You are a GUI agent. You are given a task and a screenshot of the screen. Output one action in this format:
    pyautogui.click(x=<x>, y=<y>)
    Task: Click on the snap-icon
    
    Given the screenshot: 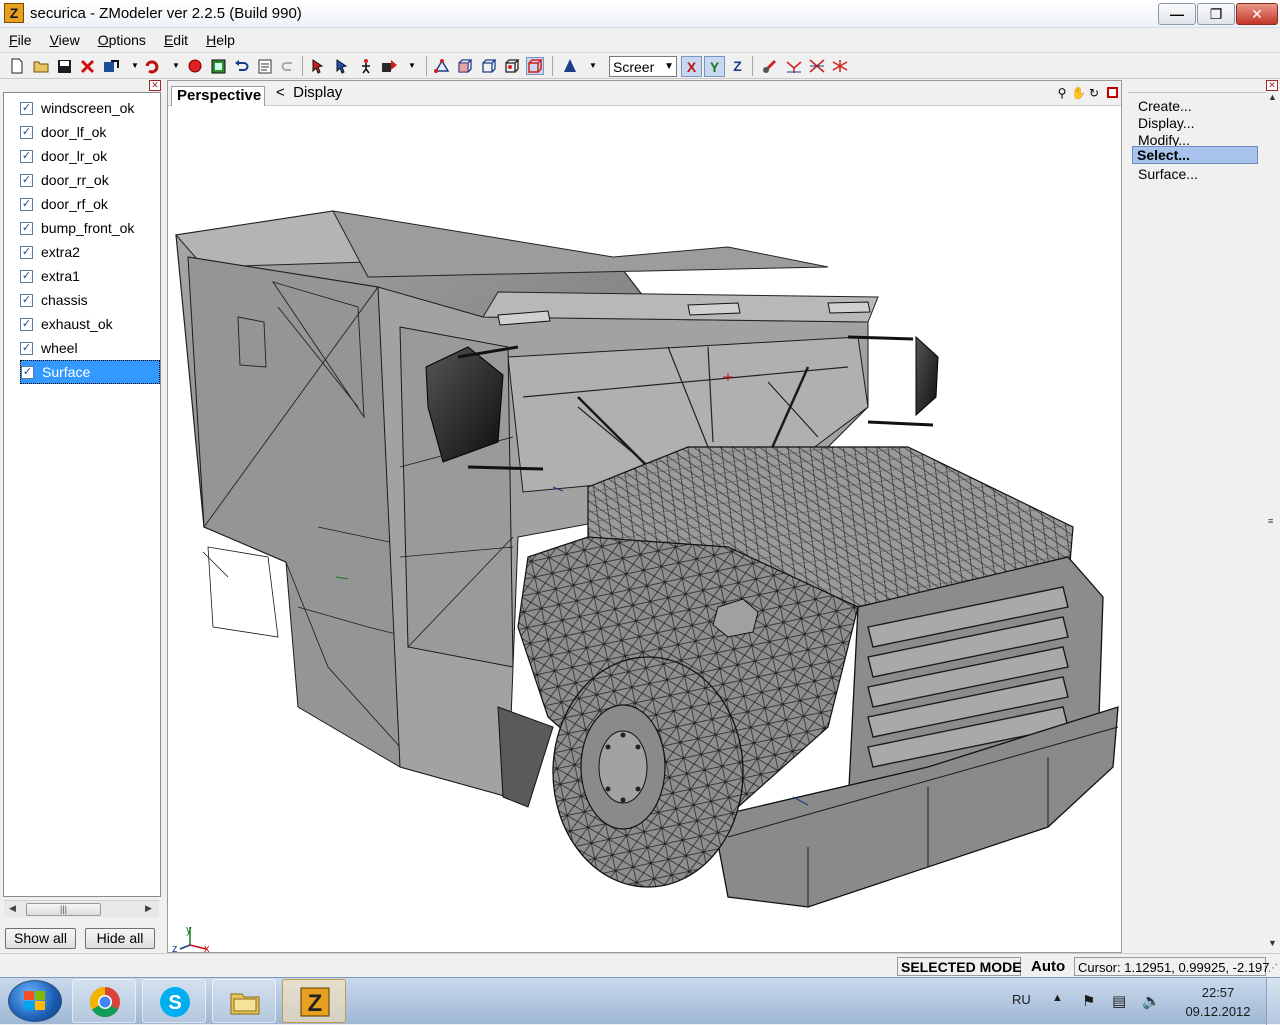 What is the action you would take?
    pyautogui.click(x=770, y=66)
    